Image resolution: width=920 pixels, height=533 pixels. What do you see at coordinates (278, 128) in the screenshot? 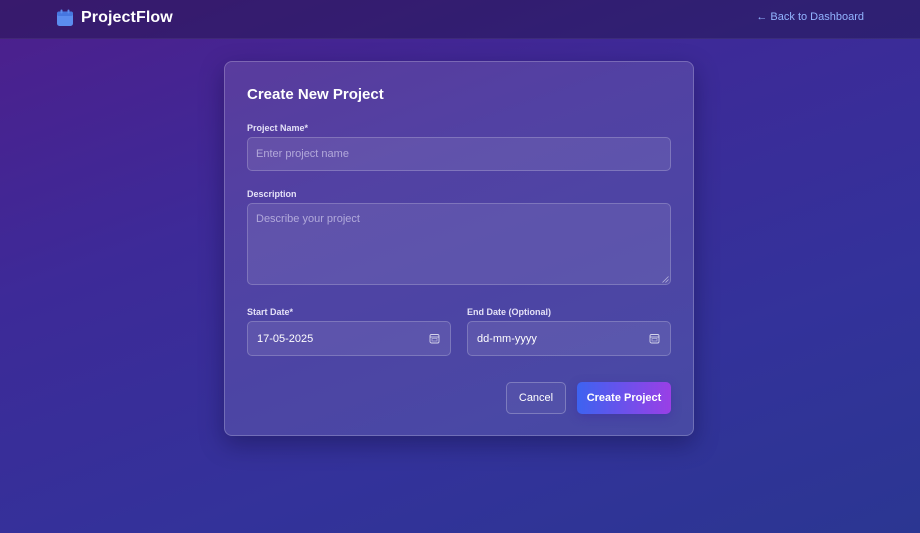
I see `project-name-label: Project Name*` at bounding box center [278, 128].